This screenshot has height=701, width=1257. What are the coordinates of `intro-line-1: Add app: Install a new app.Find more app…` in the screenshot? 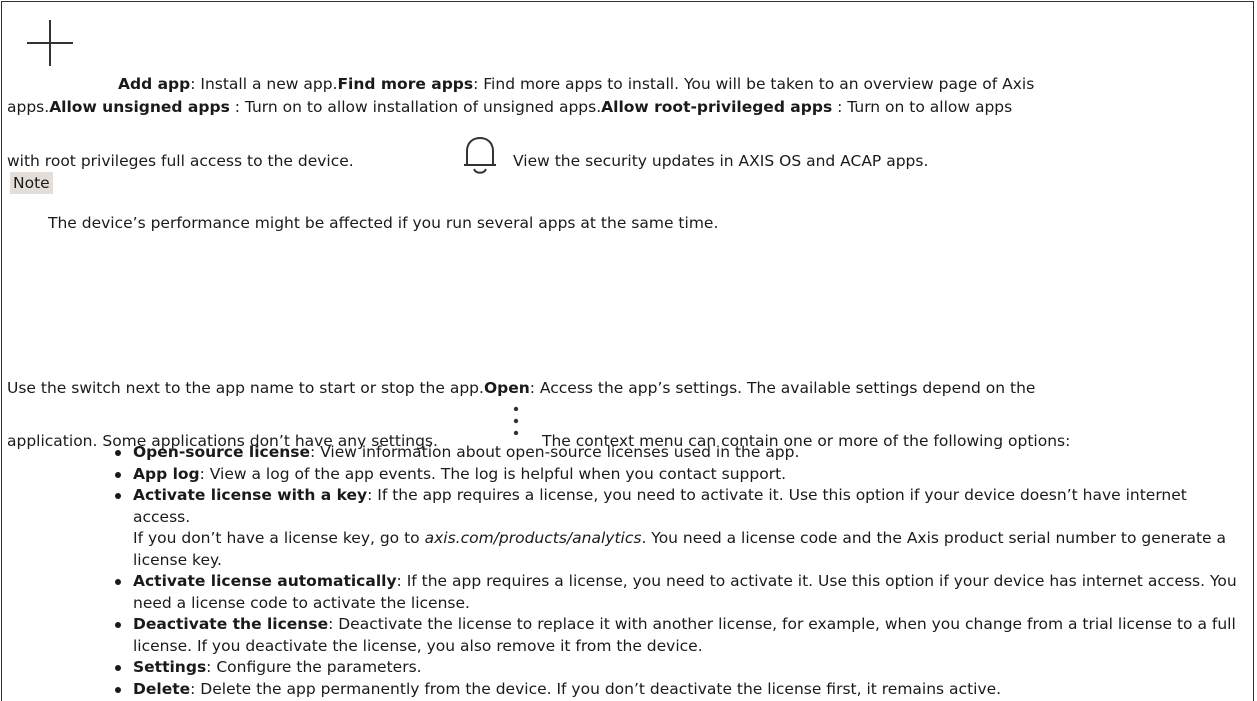 It's located at (576, 84).